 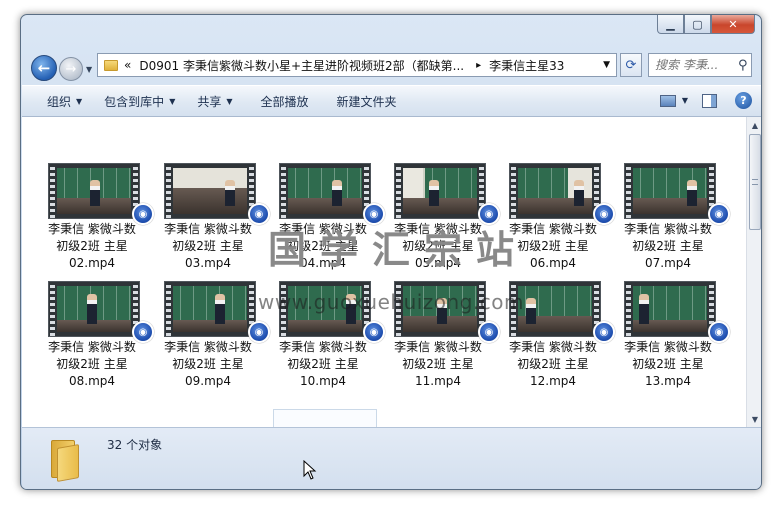 I want to click on file-item: ◉ 李秉信 紫微斗数 初级2班 主星 13.mp4, so click(x=668, y=336).